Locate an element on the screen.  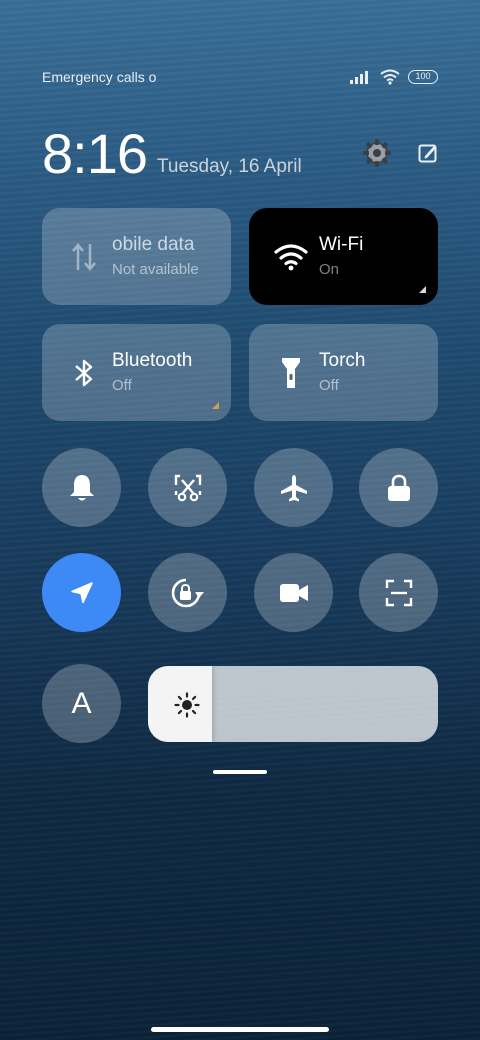
tile-mobile-data: obile data Not available is located at coordinates (136, 256).